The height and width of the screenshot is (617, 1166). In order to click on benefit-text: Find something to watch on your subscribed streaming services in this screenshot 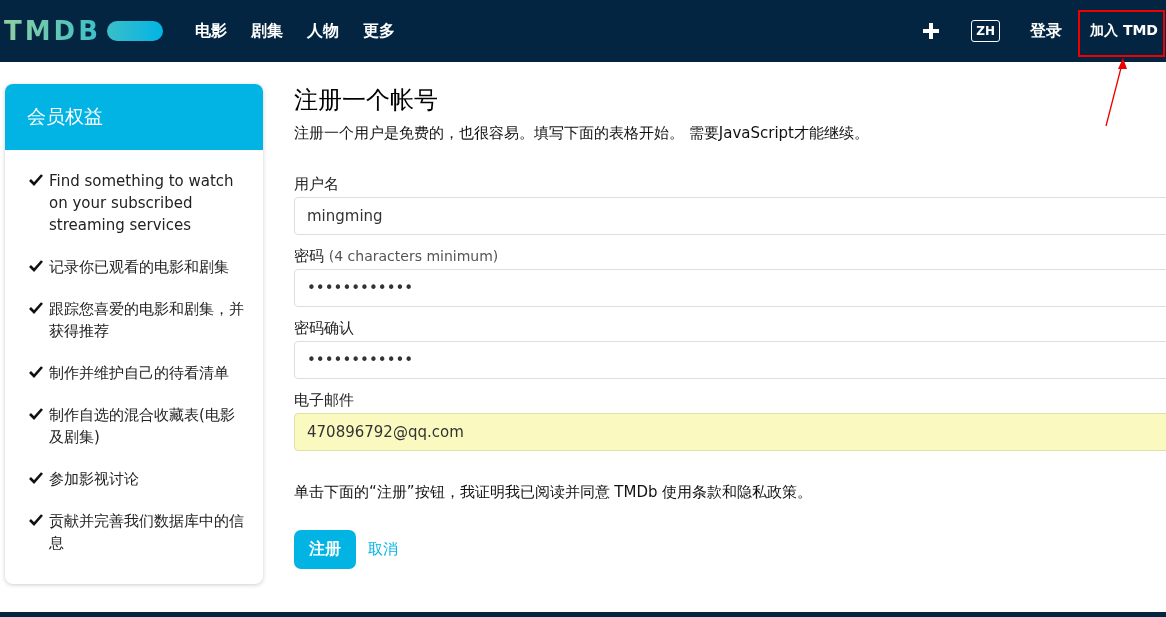, I will do `click(142, 203)`.